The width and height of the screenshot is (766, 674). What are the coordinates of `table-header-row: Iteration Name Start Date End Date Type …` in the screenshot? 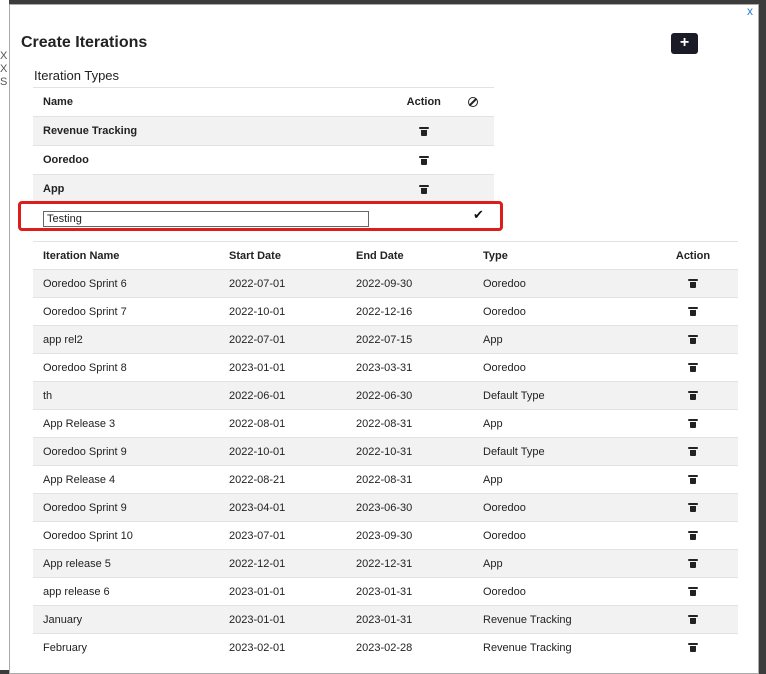 It's located at (385, 255).